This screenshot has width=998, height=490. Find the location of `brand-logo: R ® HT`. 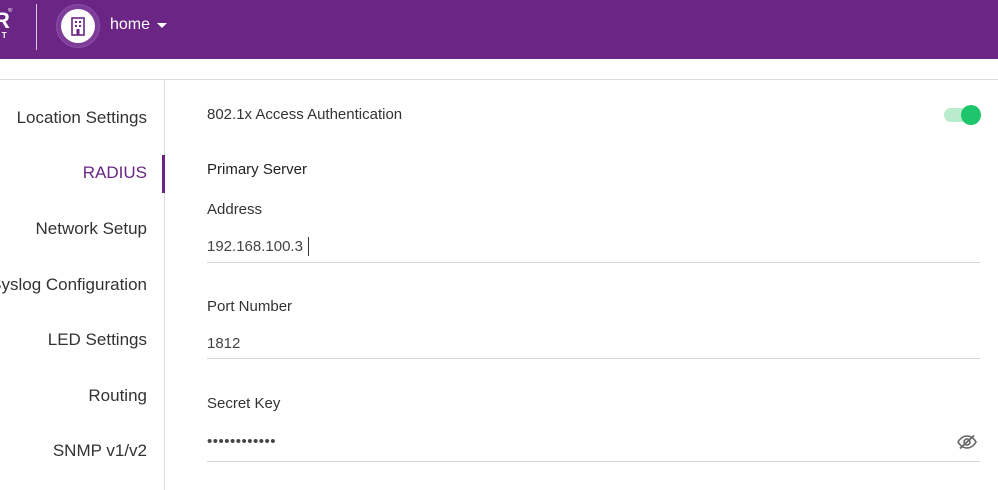

brand-logo: R ® HT is located at coordinates (10, 25).